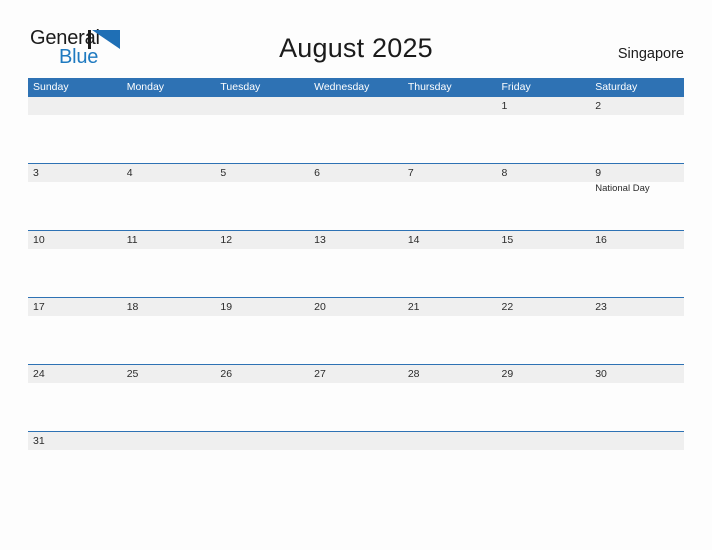  I want to click on day-cell: 8, so click(543, 197).